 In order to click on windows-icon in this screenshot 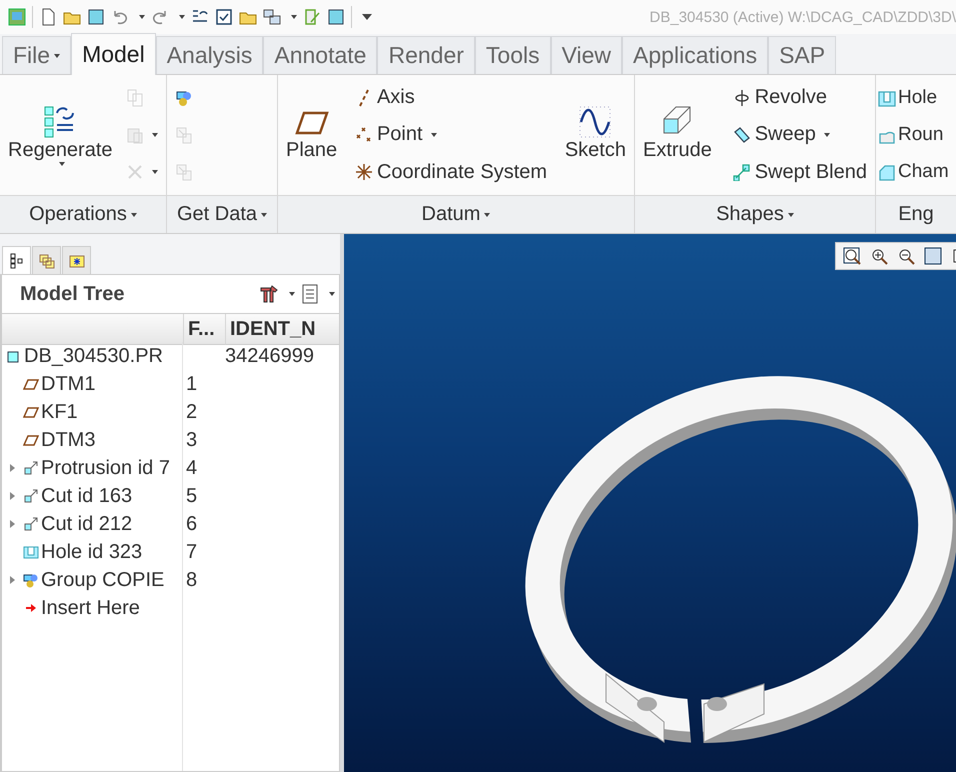, I will do `click(272, 17)`.